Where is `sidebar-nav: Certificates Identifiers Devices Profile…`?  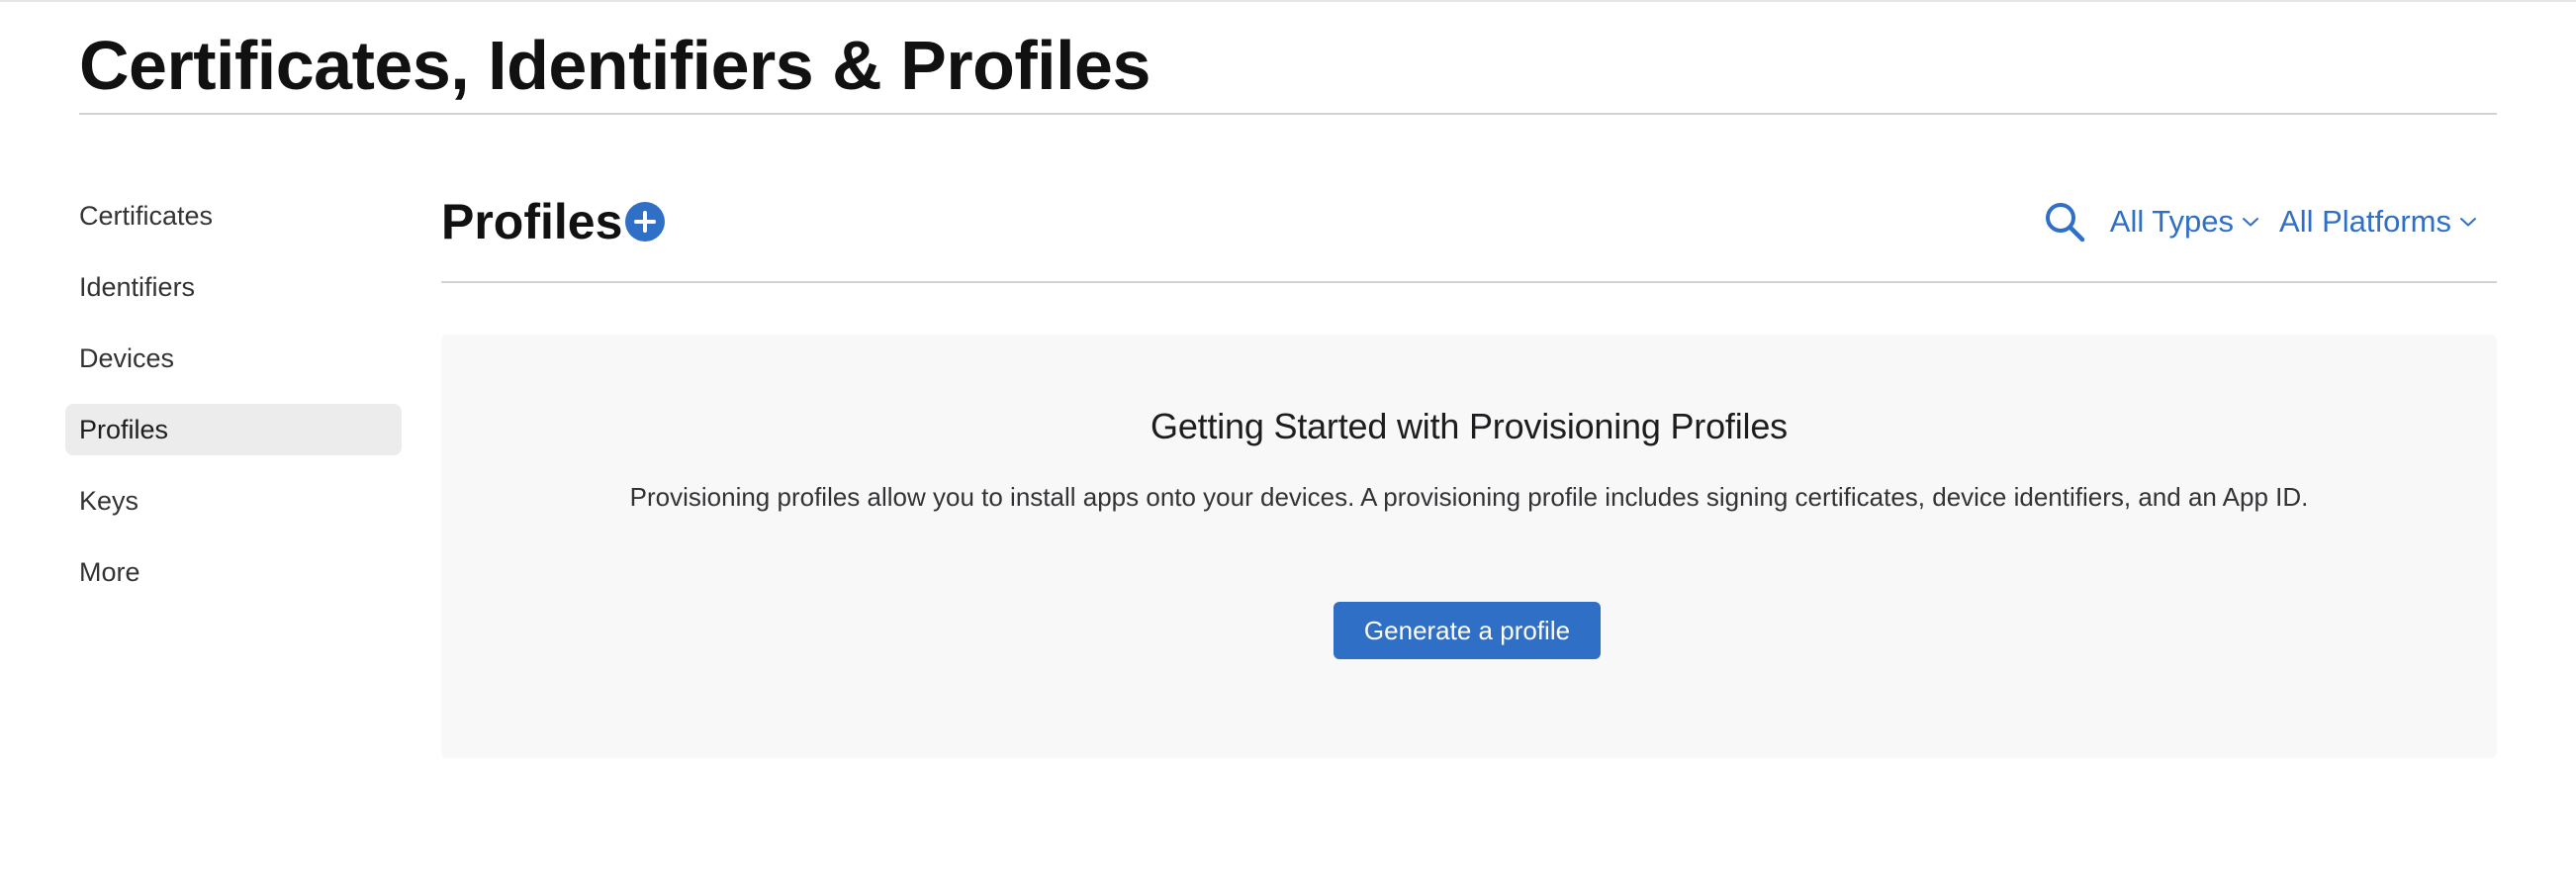
sidebar-nav: Certificates Identifiers Devices Profile… is located at coordinates (233, 404).